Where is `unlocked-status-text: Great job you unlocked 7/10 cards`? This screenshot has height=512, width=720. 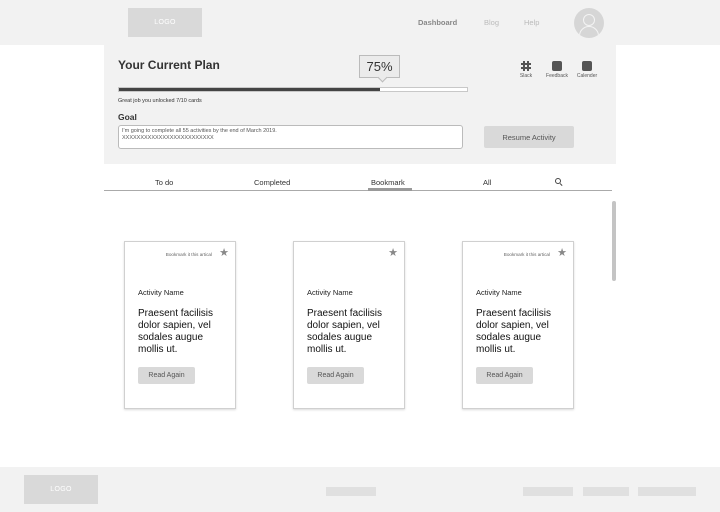 unlocked-status-text: Great job you unlocked 7/10 cards is located at coordinates (160, 101).